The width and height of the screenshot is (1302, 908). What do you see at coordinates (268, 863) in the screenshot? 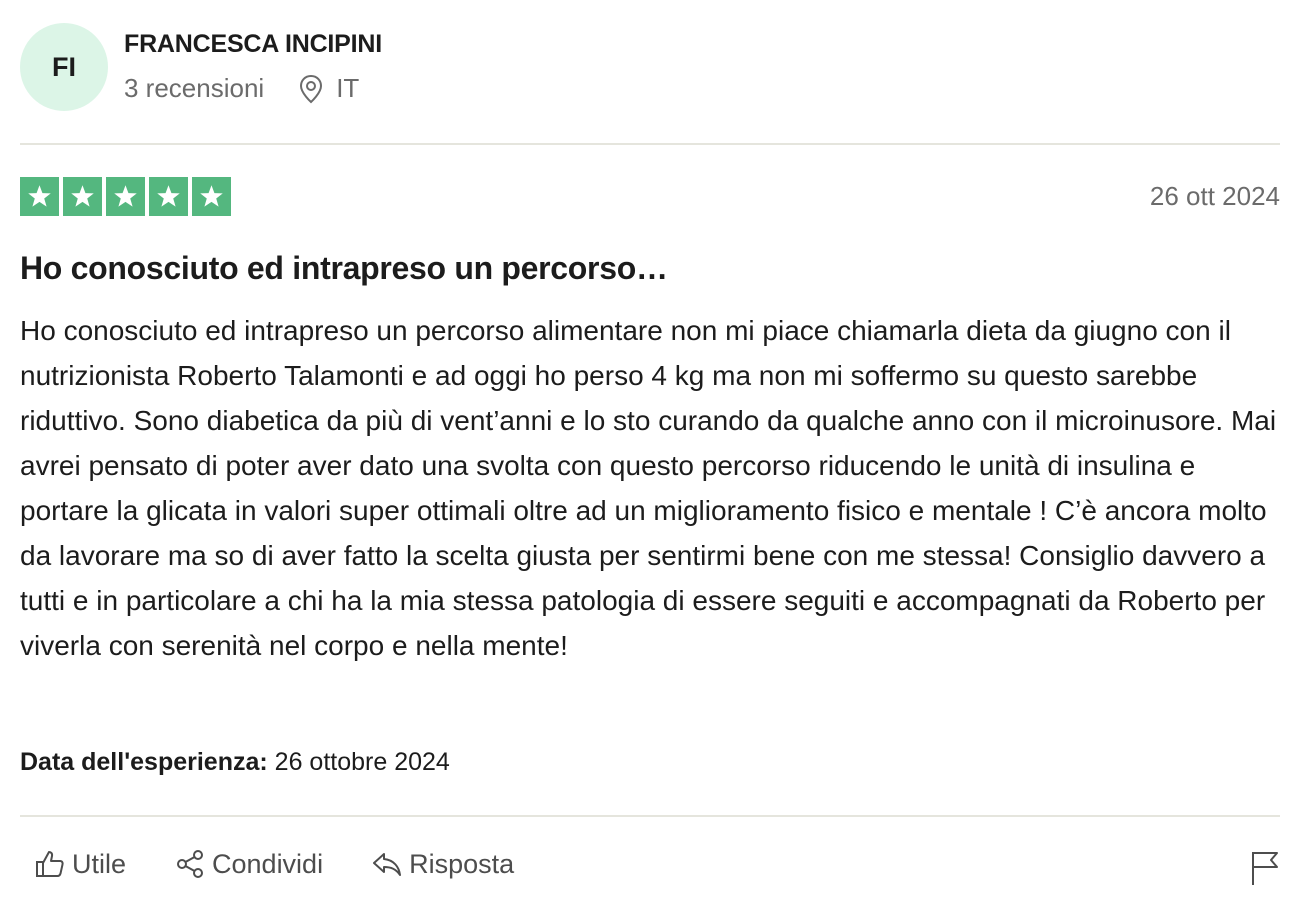
I see `share-label: Condividi` at bounding box center [268, 863].